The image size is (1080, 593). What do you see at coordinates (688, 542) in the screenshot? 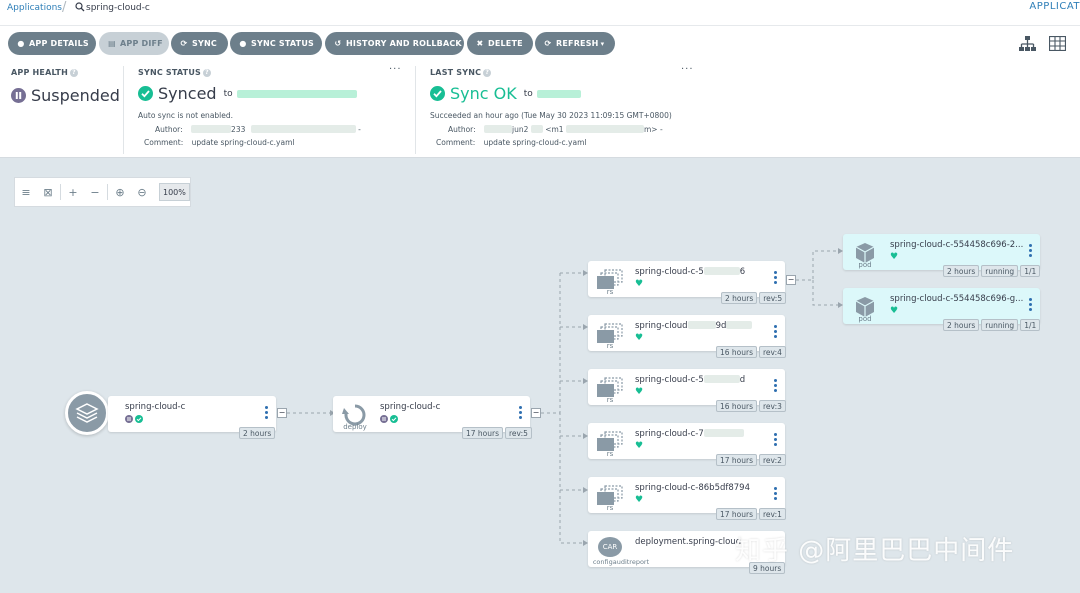
I see `report-name: deployment.spring-cloud` at bounding box center [688, 542].